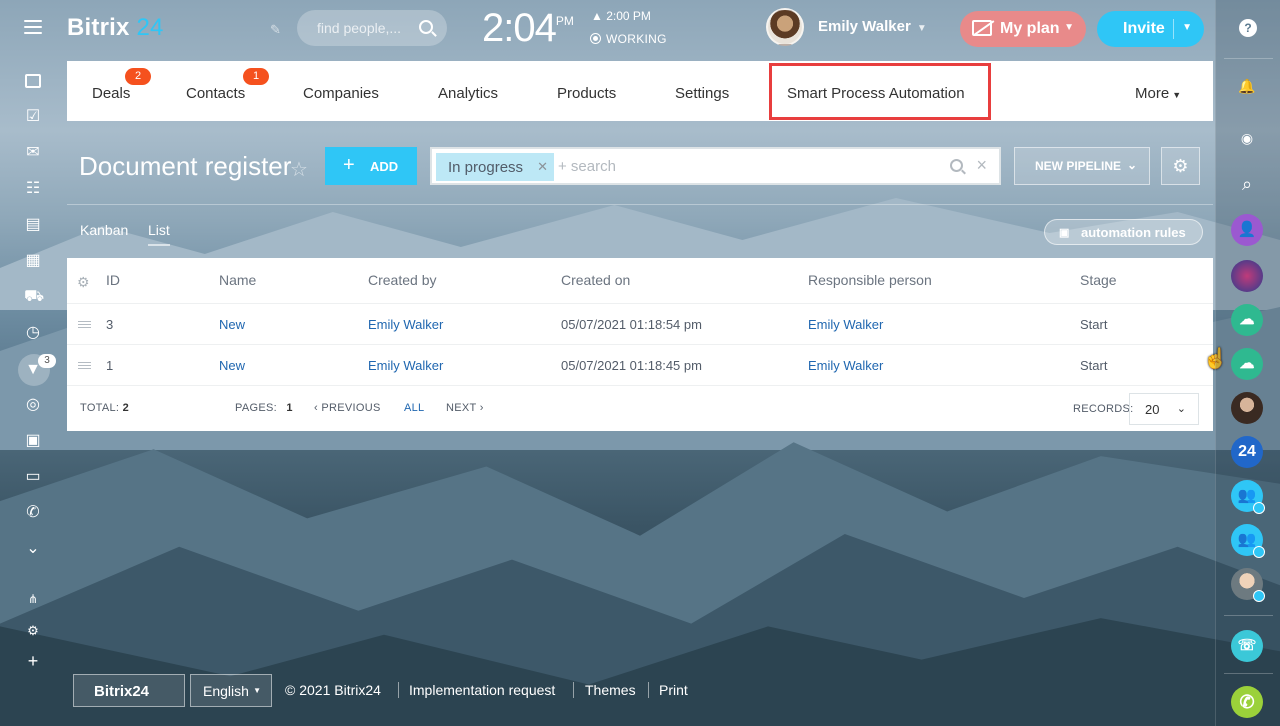 The width and height of the screenshot is (1280, 726). Describe the element at coordinates (495, 167) in the screenshot. I see `filter-chip: In progress ✕` at that location.